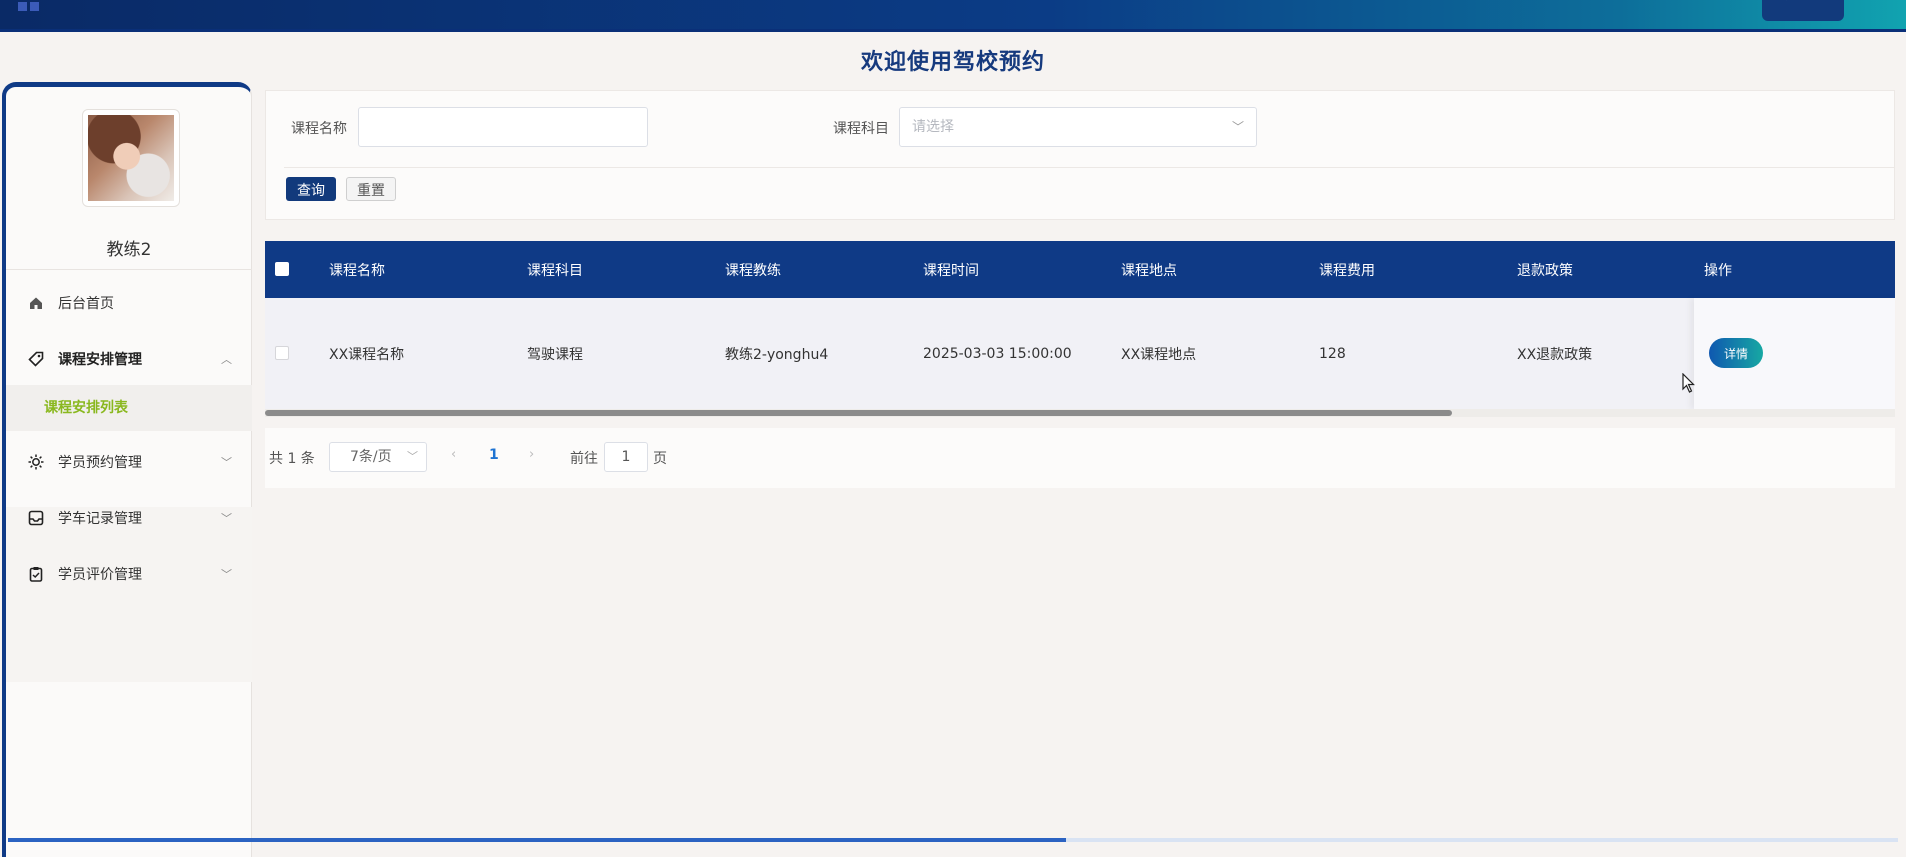 The height and width of the screenshot is (857, 1906). Describe the element at coordinates (1718, 270) in the screenshot. I see `column-header: 操作` at that location.